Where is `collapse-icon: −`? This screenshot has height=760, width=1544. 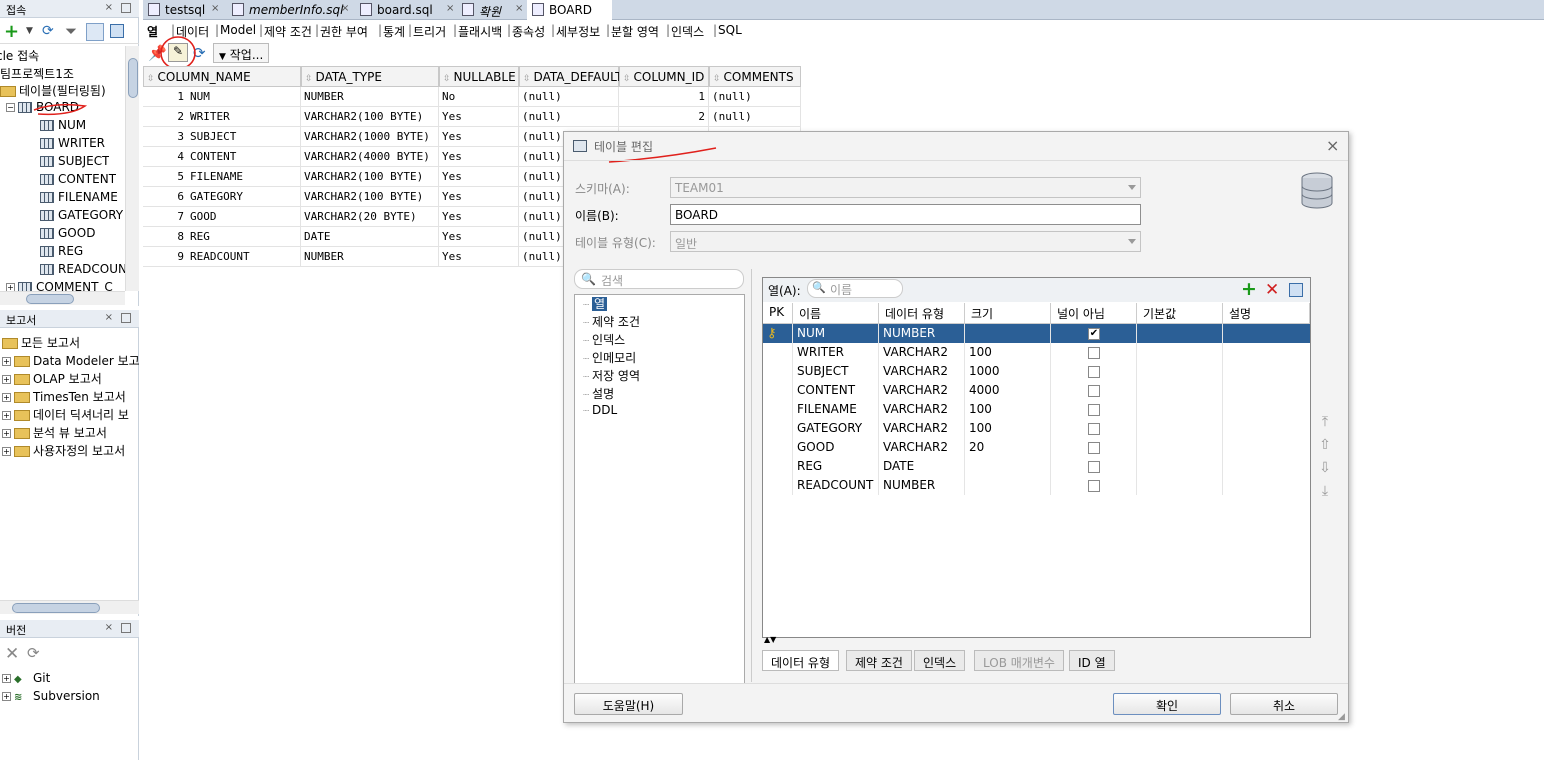 collapse-icon: − is located at coordinates (10, 107).